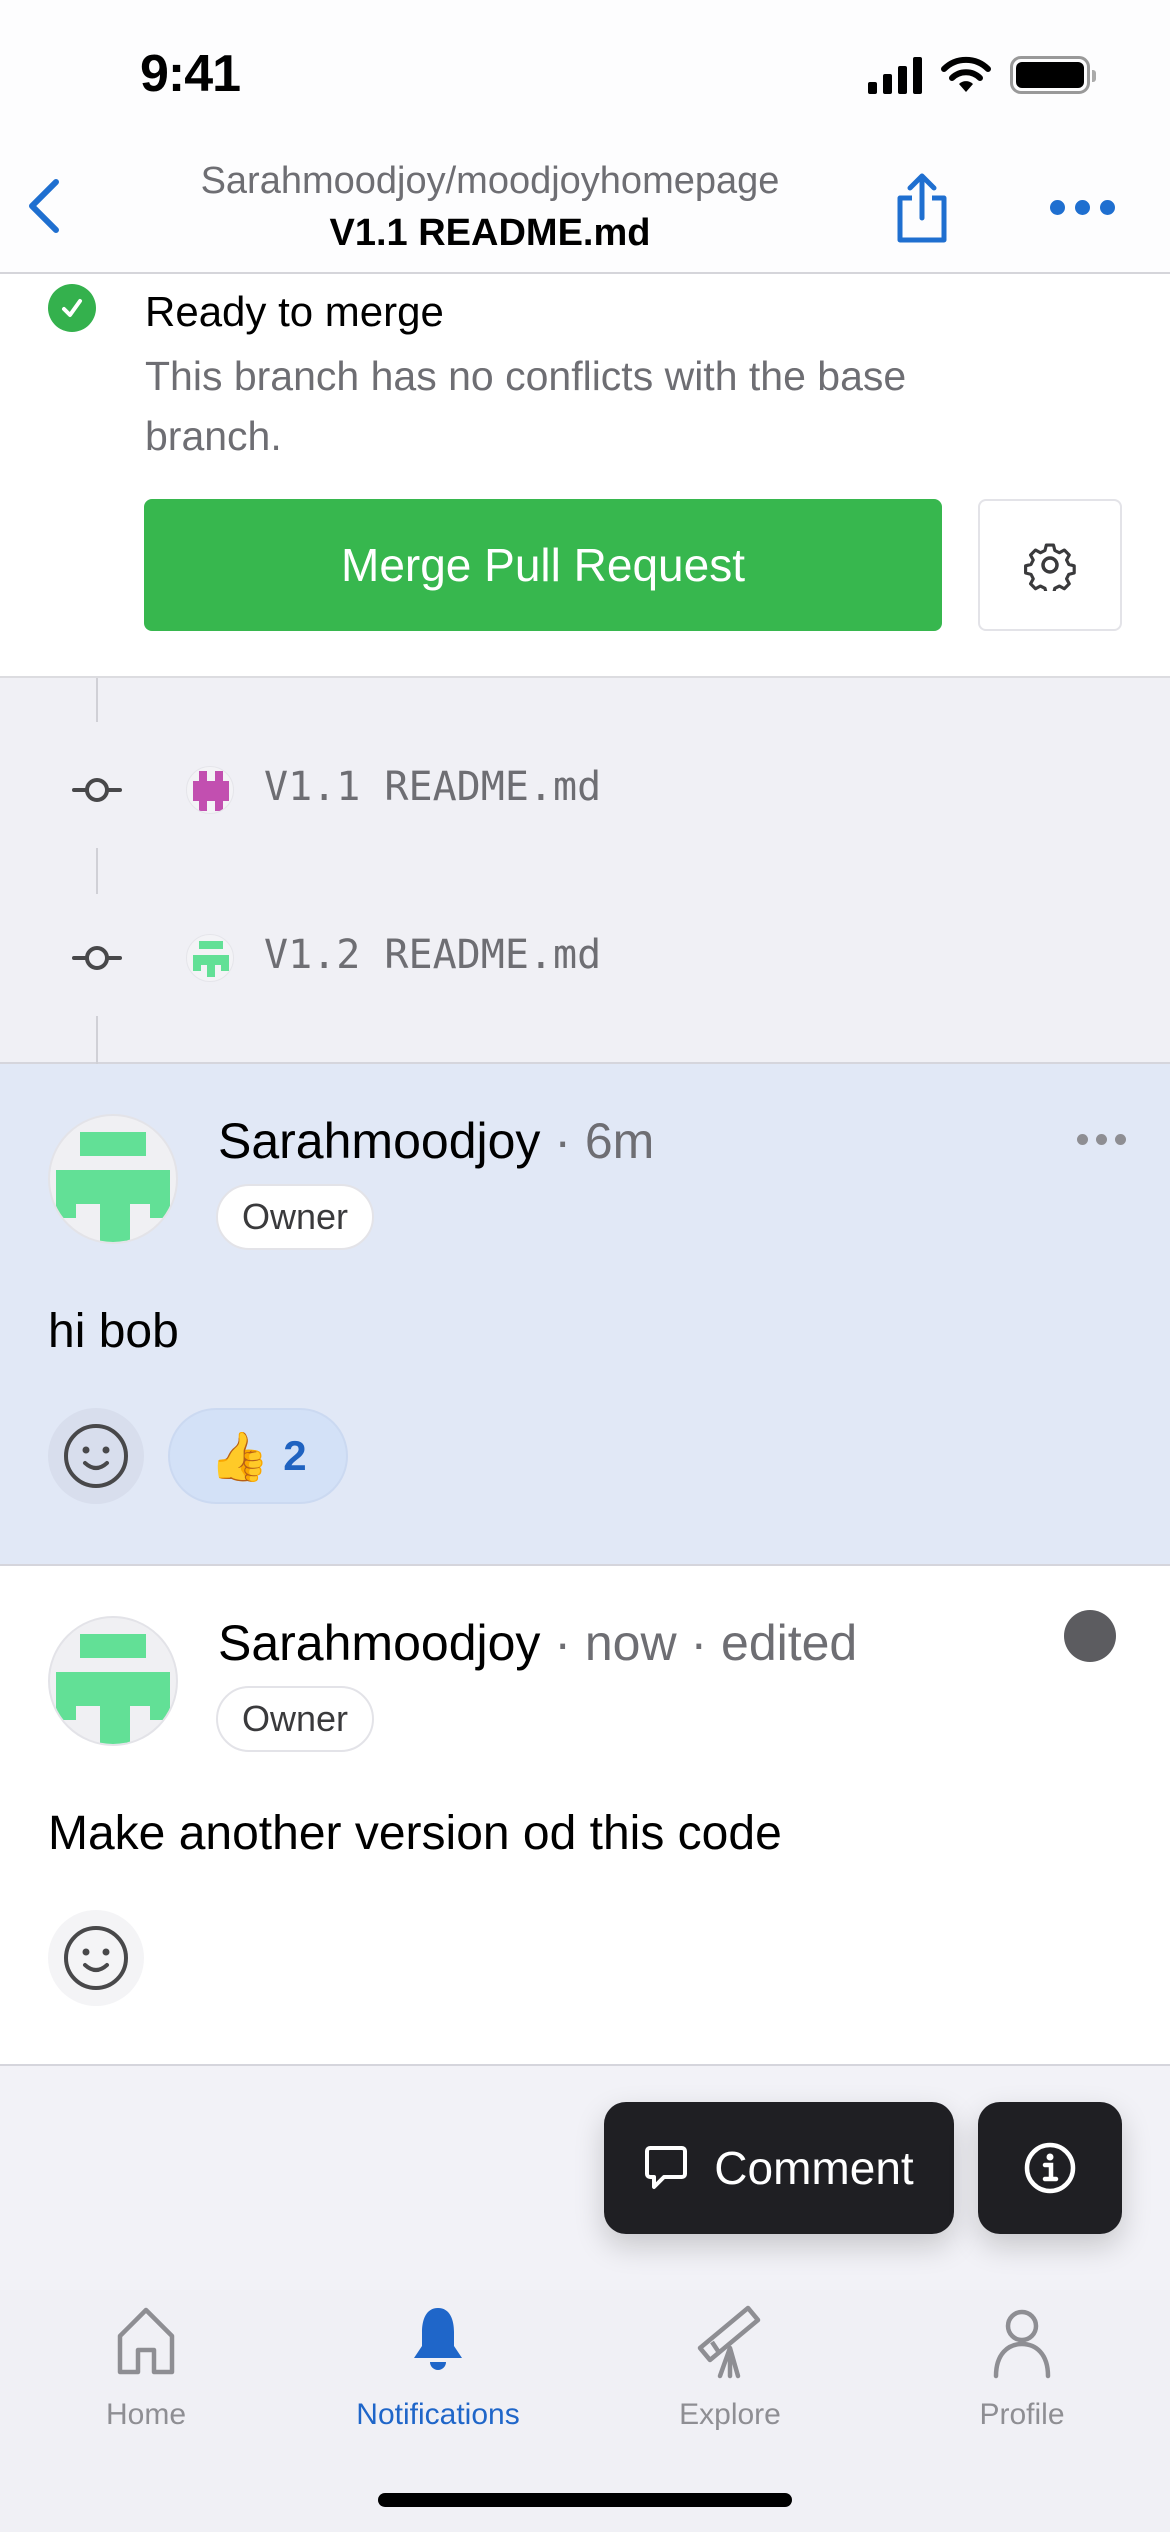 Image resolution: width=1170 pixels, height=2532 pixels. I want to click on commit-message: V1.1 README.md, so click(433, 787).